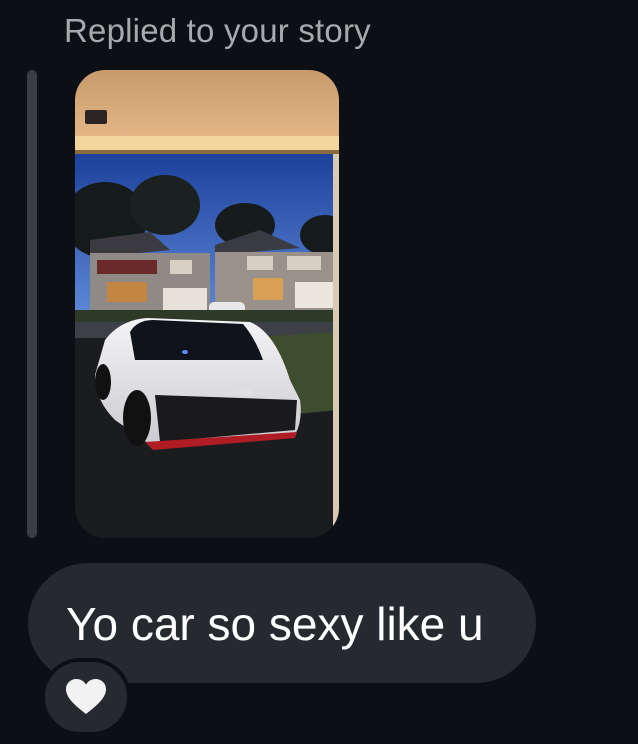 The height and width of the screenshot is (744, 638). Describe the element at coordinates (217, 30) in the screenshot. I see `story-reply-header: Replied to your story` at that location.